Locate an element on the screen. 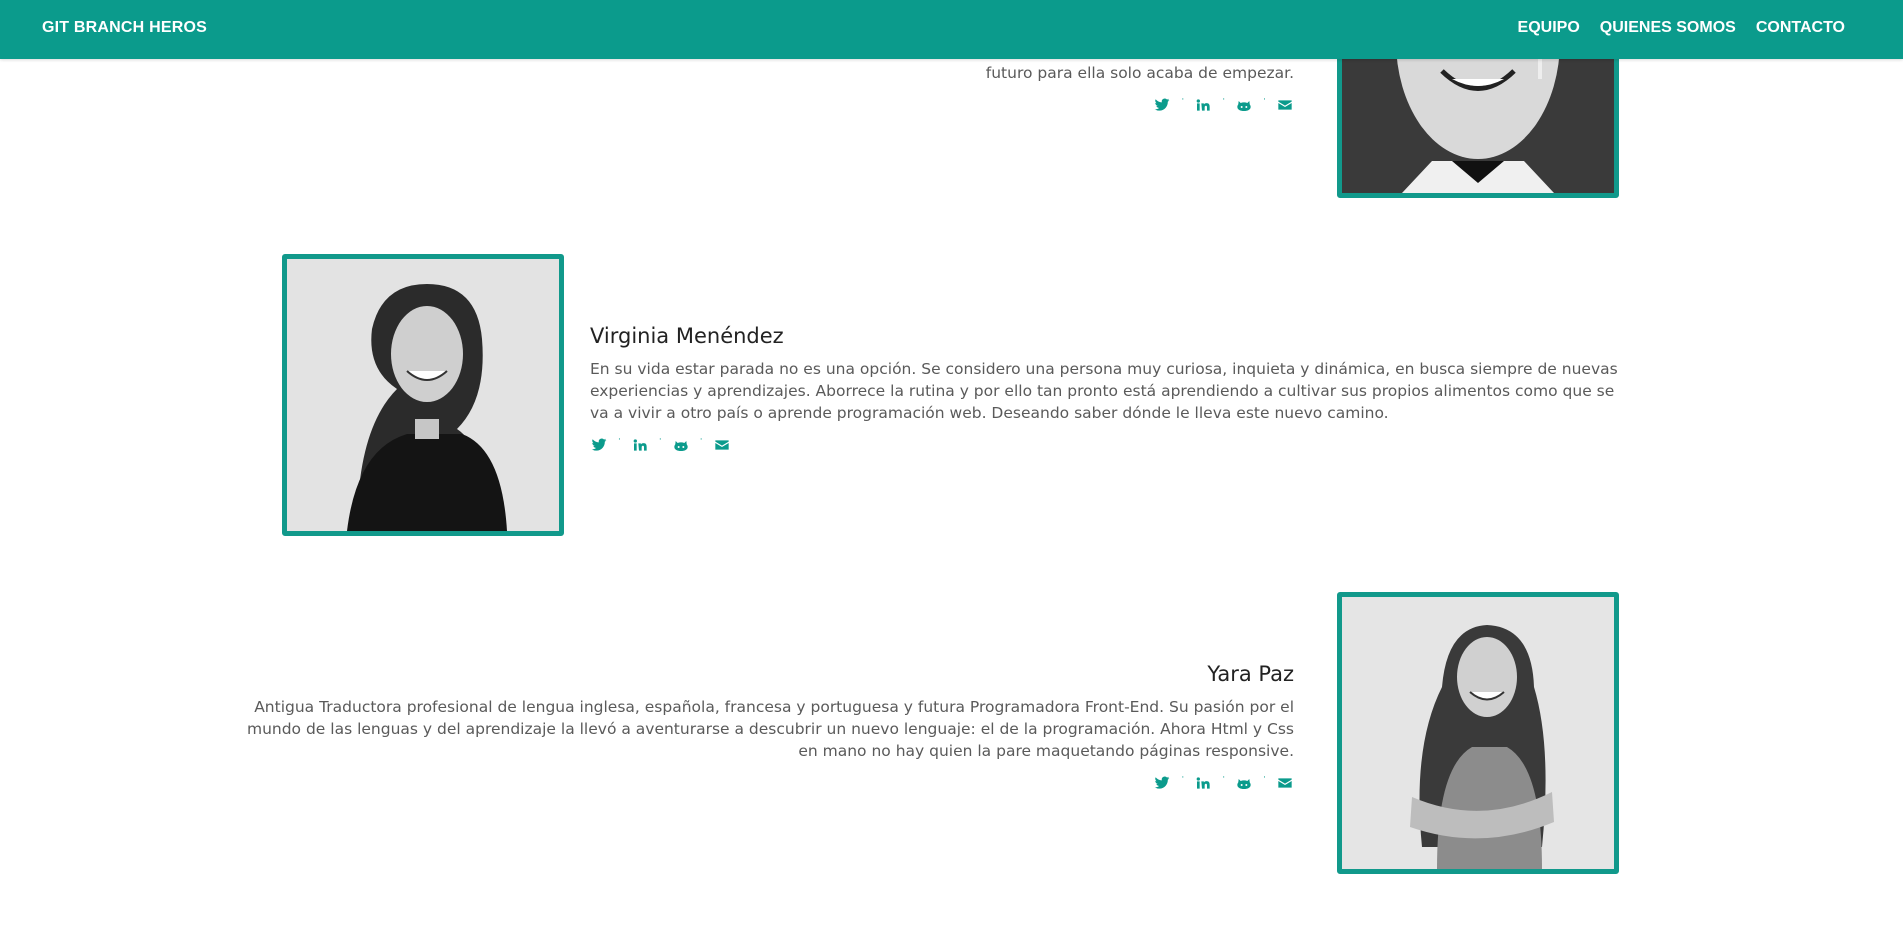 The width and height of the screenshot is (1903, 926). nav-link-equipo: EQUIPO is located at coordinates (1549, 28).